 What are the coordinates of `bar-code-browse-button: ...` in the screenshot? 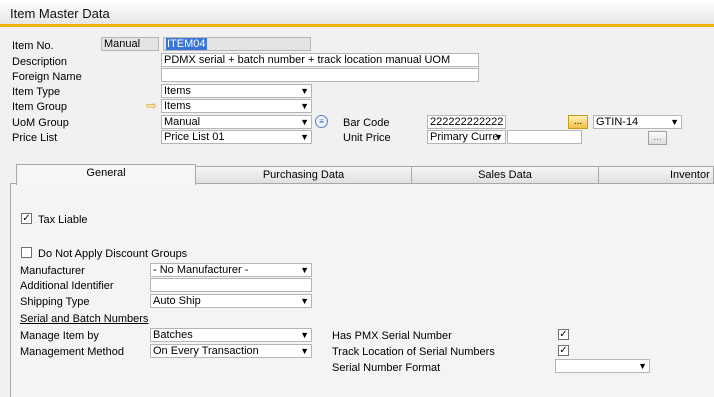 It's located at (578, 122).